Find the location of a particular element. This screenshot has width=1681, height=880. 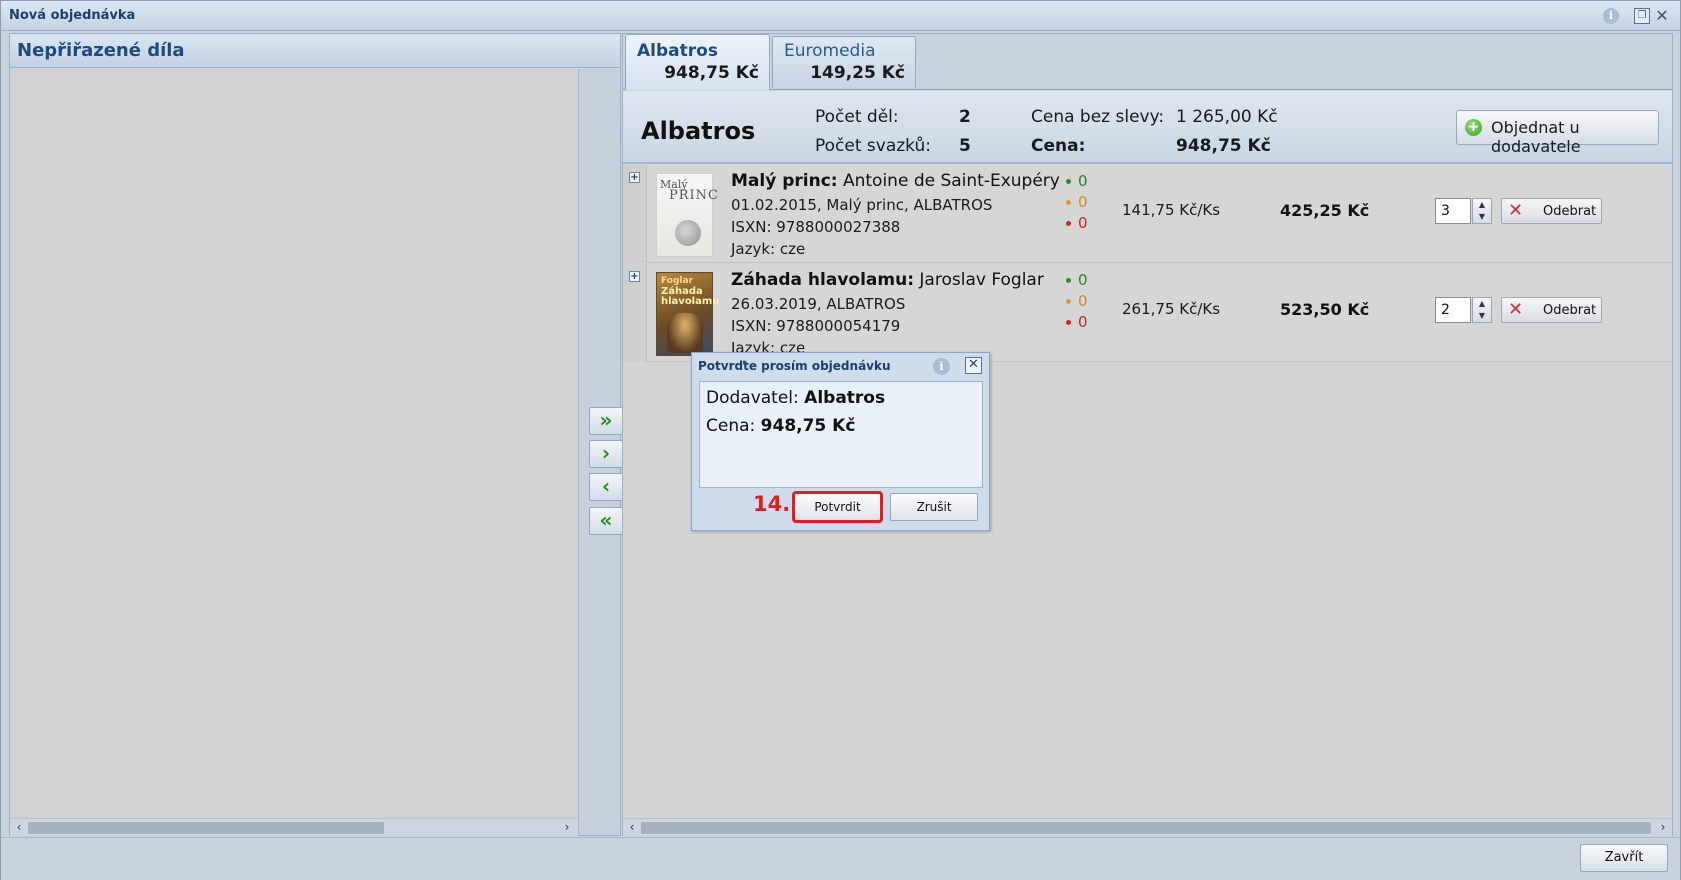

cover-text: Foglar is located at coordinates (677, 281).